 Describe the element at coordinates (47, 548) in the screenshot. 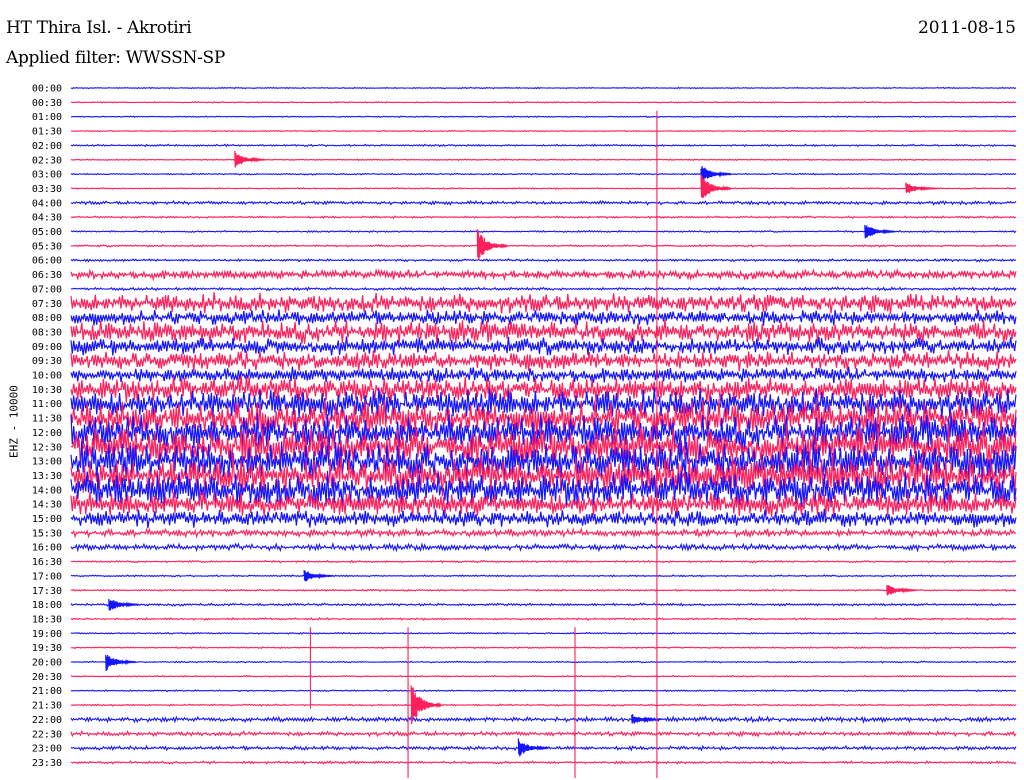

I see `trace-time-label: 16:00` at that location.